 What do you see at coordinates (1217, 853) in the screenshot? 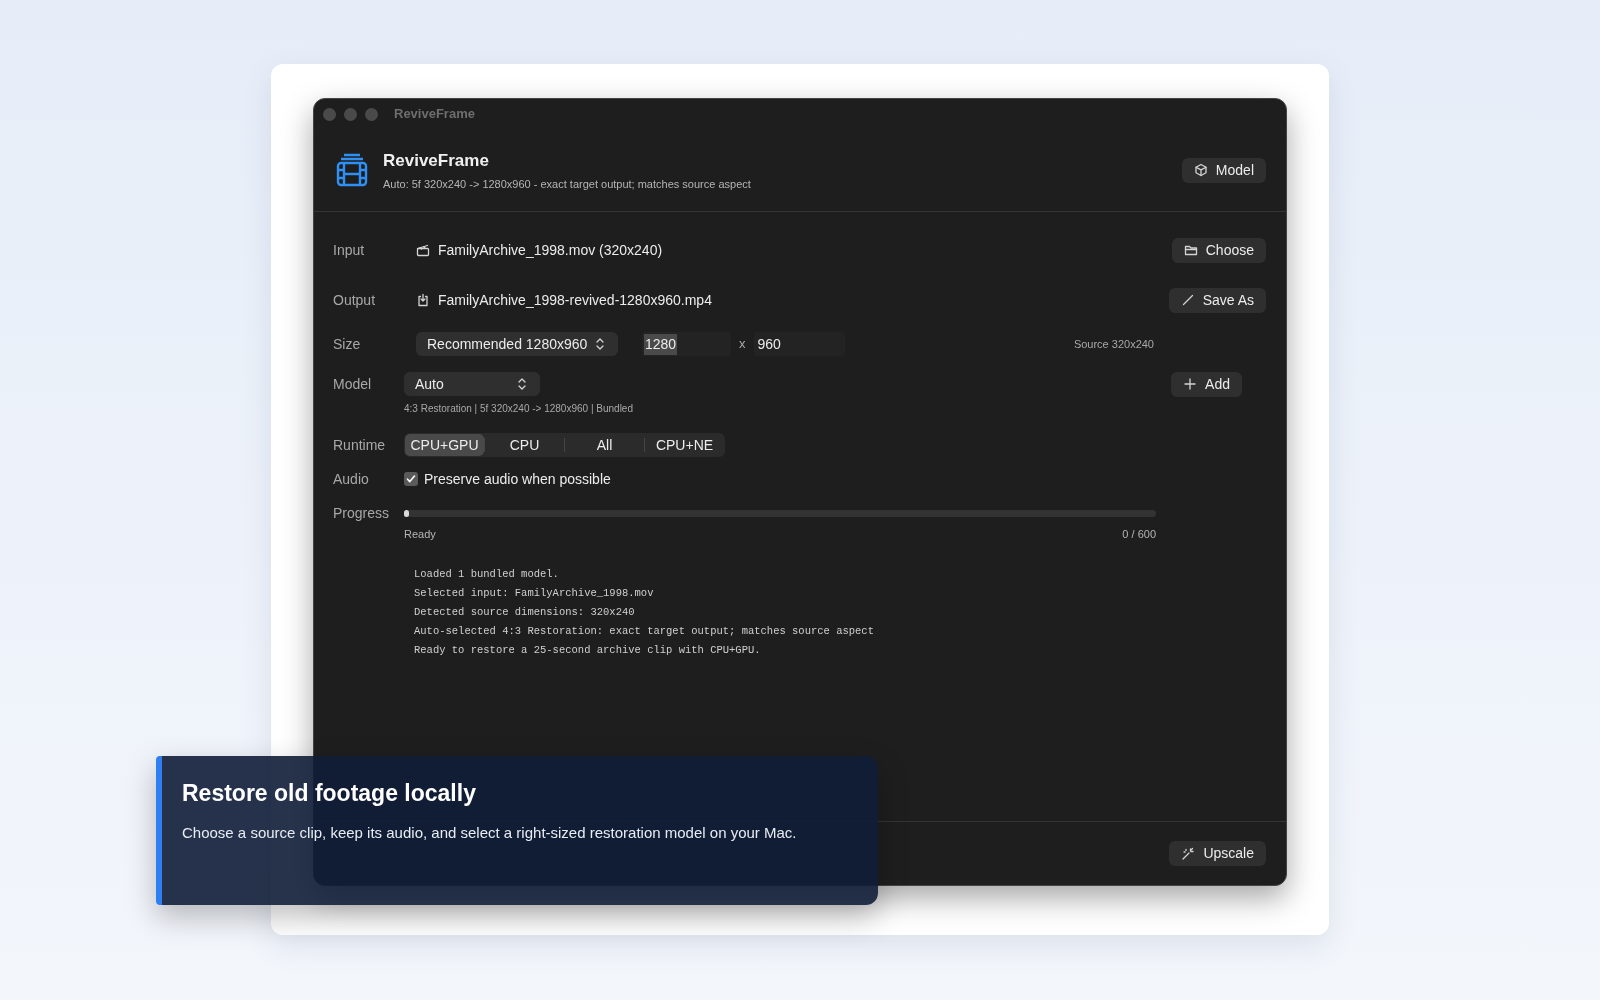
I see `upscale-button: Upscale` at bounding box center [1217, 853].